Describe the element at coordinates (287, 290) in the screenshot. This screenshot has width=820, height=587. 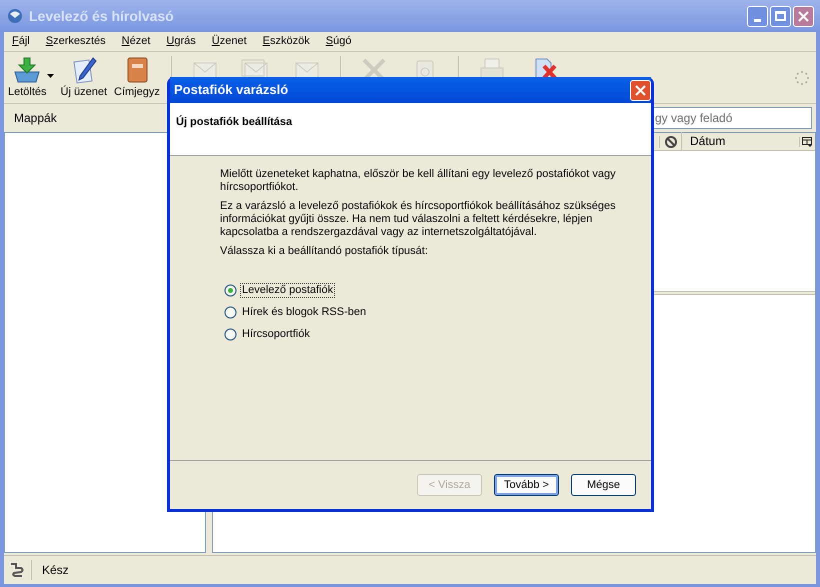
I see `radio-label: Levelező postafiók` at that location.